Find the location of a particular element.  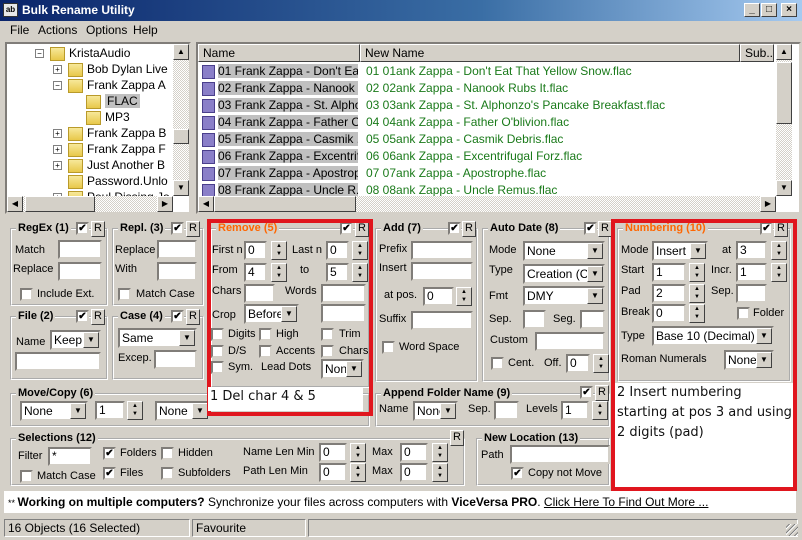

append-folder-reset-button: R is located at coordinates (602, 393).